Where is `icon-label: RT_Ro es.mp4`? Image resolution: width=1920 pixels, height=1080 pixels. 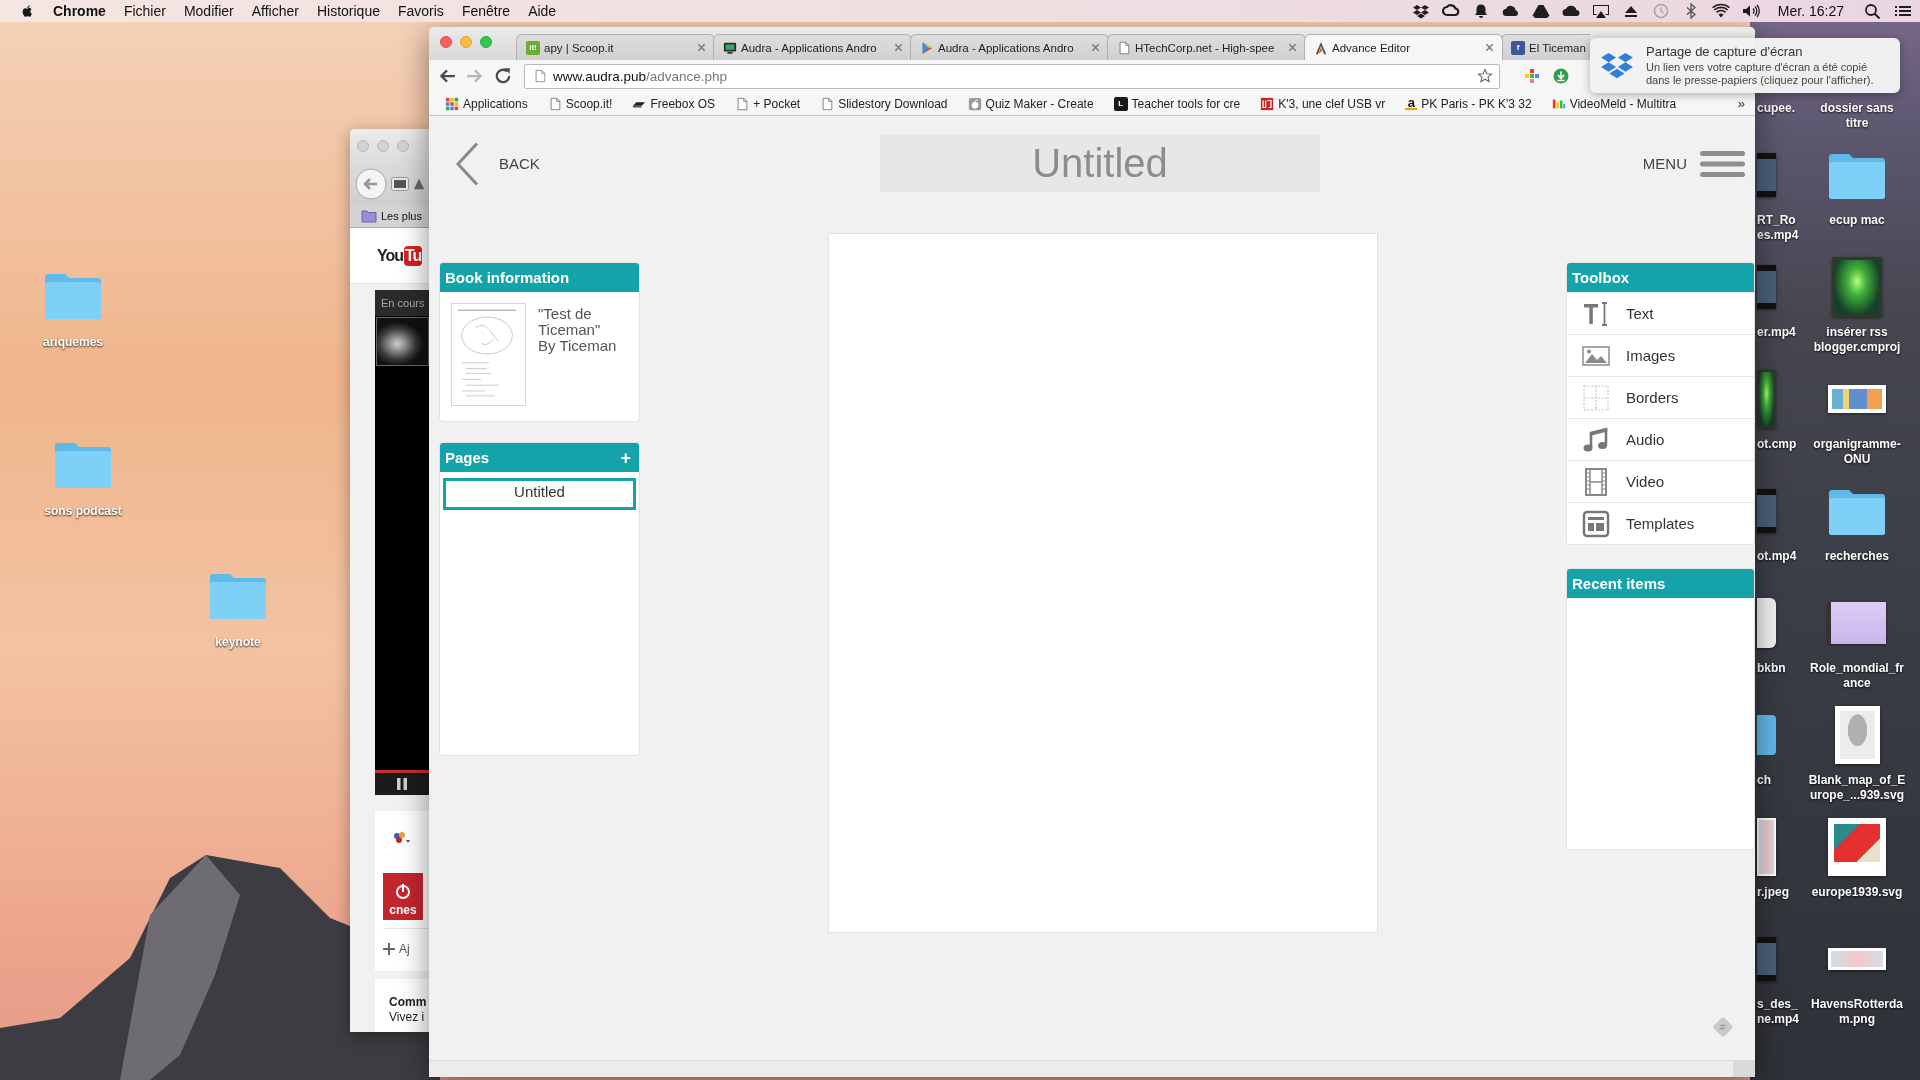 icon-label: RT_Ro es.mp4 is located at coordinates (1779, 228).